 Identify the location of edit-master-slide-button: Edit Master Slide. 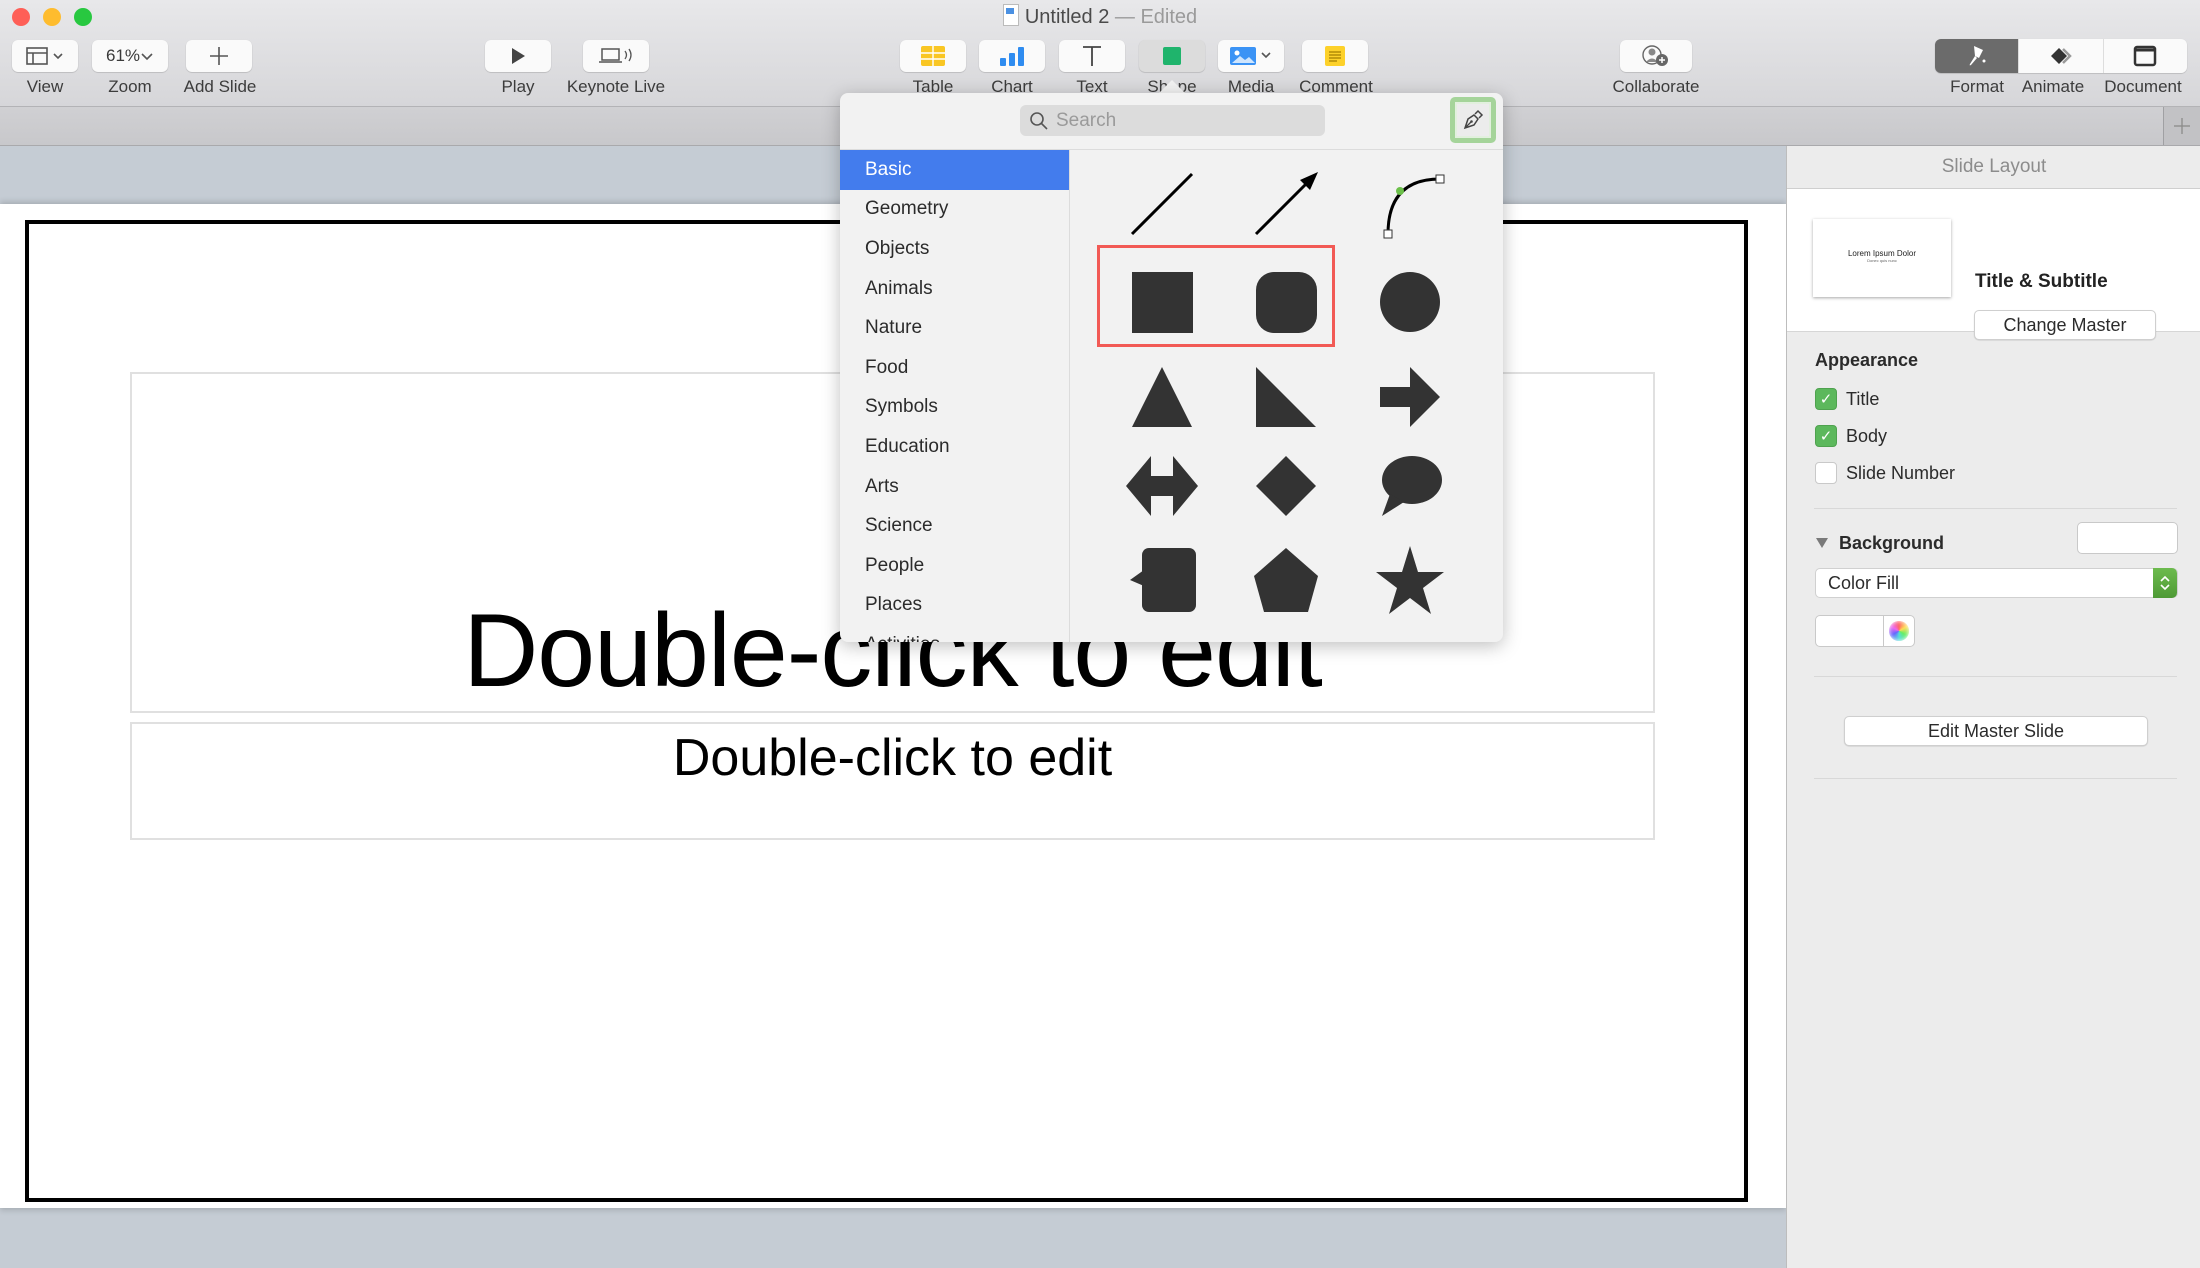
(1996, 731).